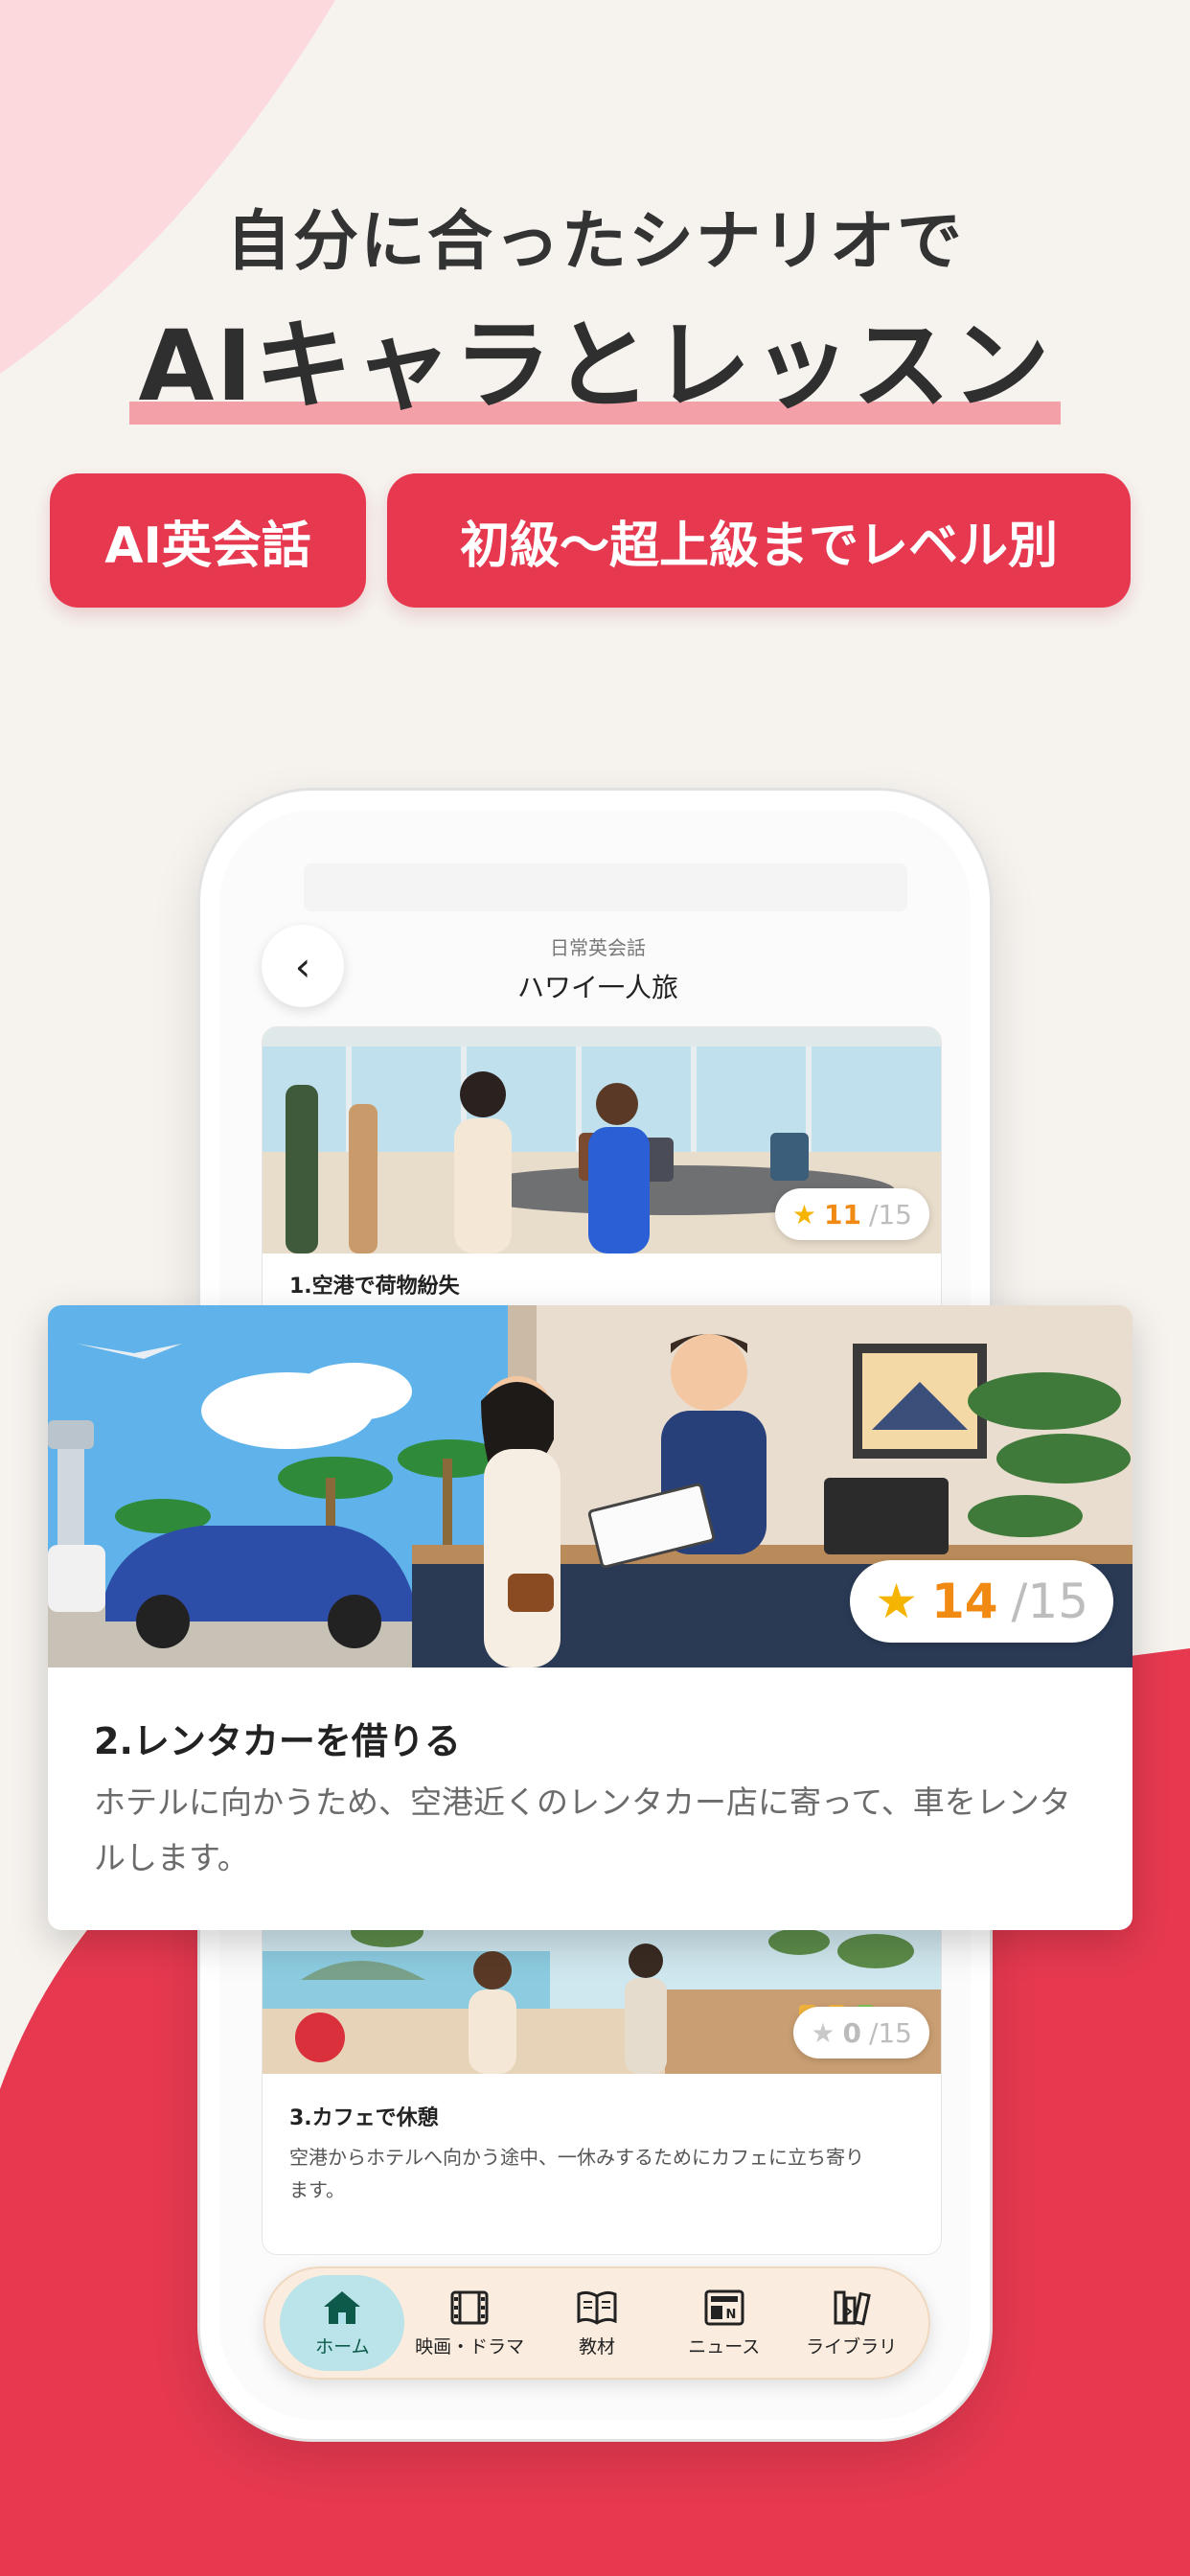 The image size is (1190, 2576). Describe the element at coordinates (278, 1741) in the screenshot. I see `lesson-2-title: 2.レンタカーを借りる` at that location.